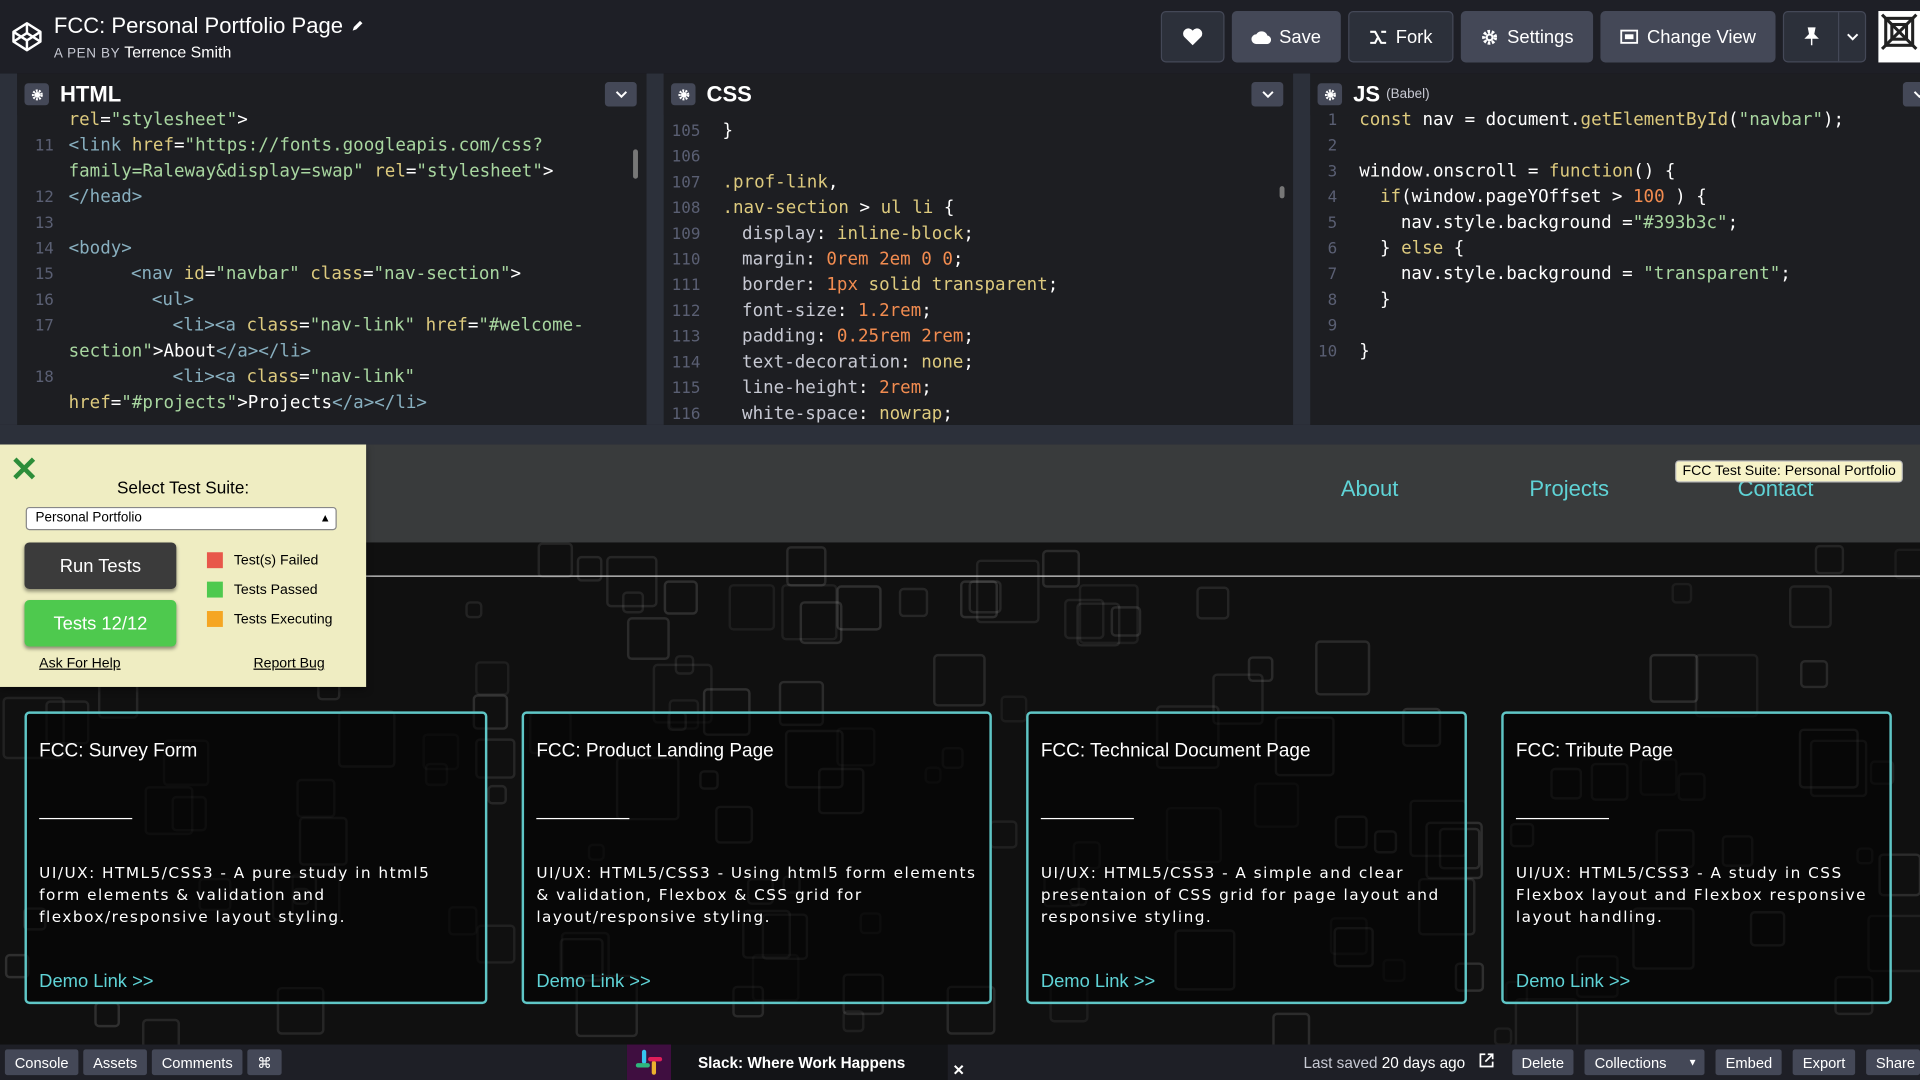 The image size is (1920, 1080). I want to click on pin-dropdown-button, so click(1851, 37).